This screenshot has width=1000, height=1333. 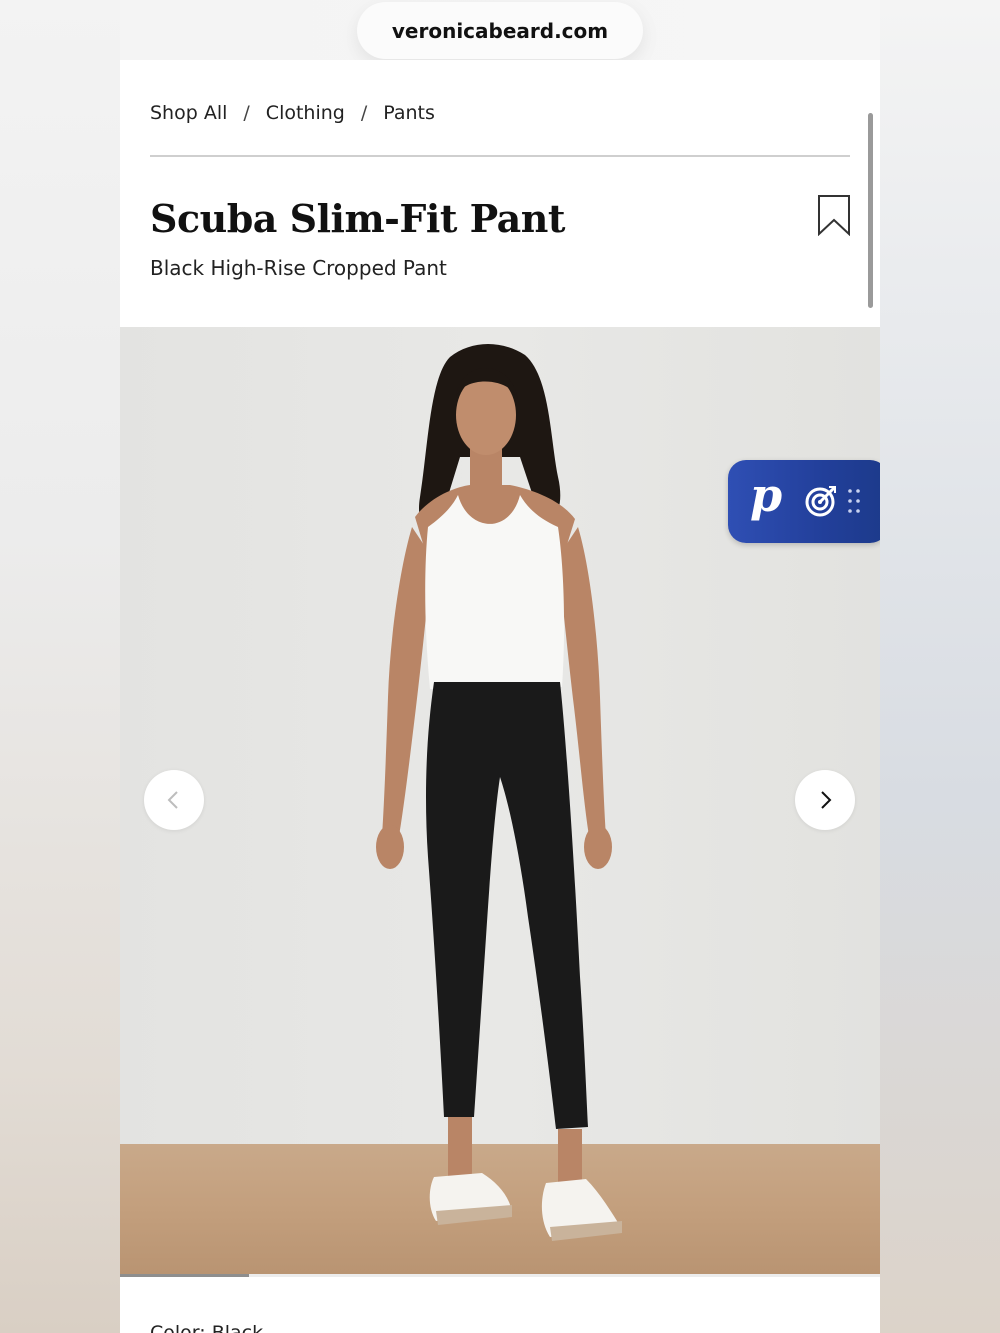 I want to click on breadcrumb-shop-all: Shop All, so click(x=188, y=113).